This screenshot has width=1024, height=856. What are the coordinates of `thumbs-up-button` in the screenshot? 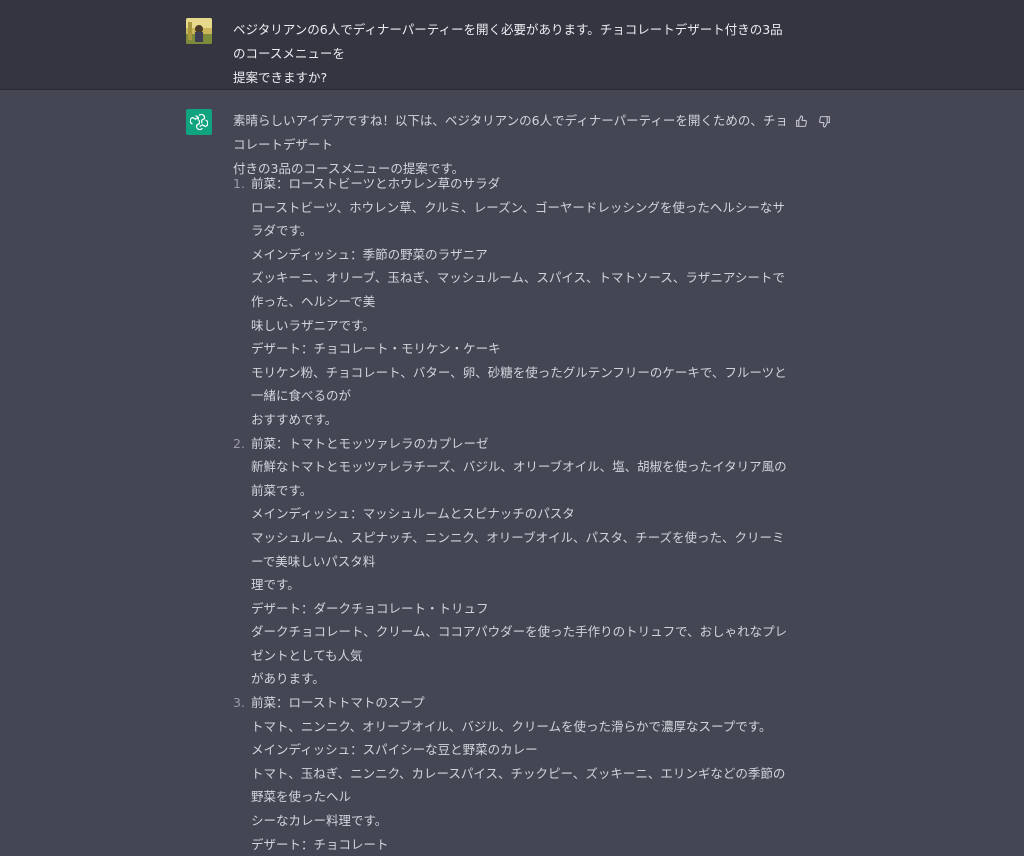 It's located at (801, 121).